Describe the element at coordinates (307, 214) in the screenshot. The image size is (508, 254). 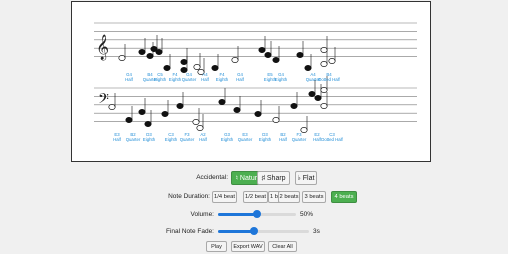
I see `volume-value: 50%` at that location.